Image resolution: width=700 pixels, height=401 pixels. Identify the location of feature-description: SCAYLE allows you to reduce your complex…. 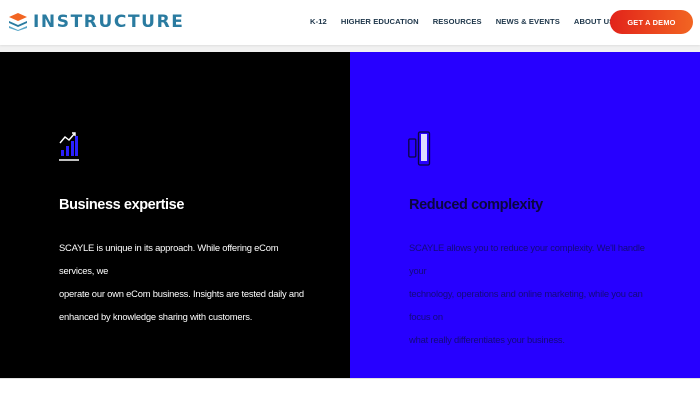
(529, 293).